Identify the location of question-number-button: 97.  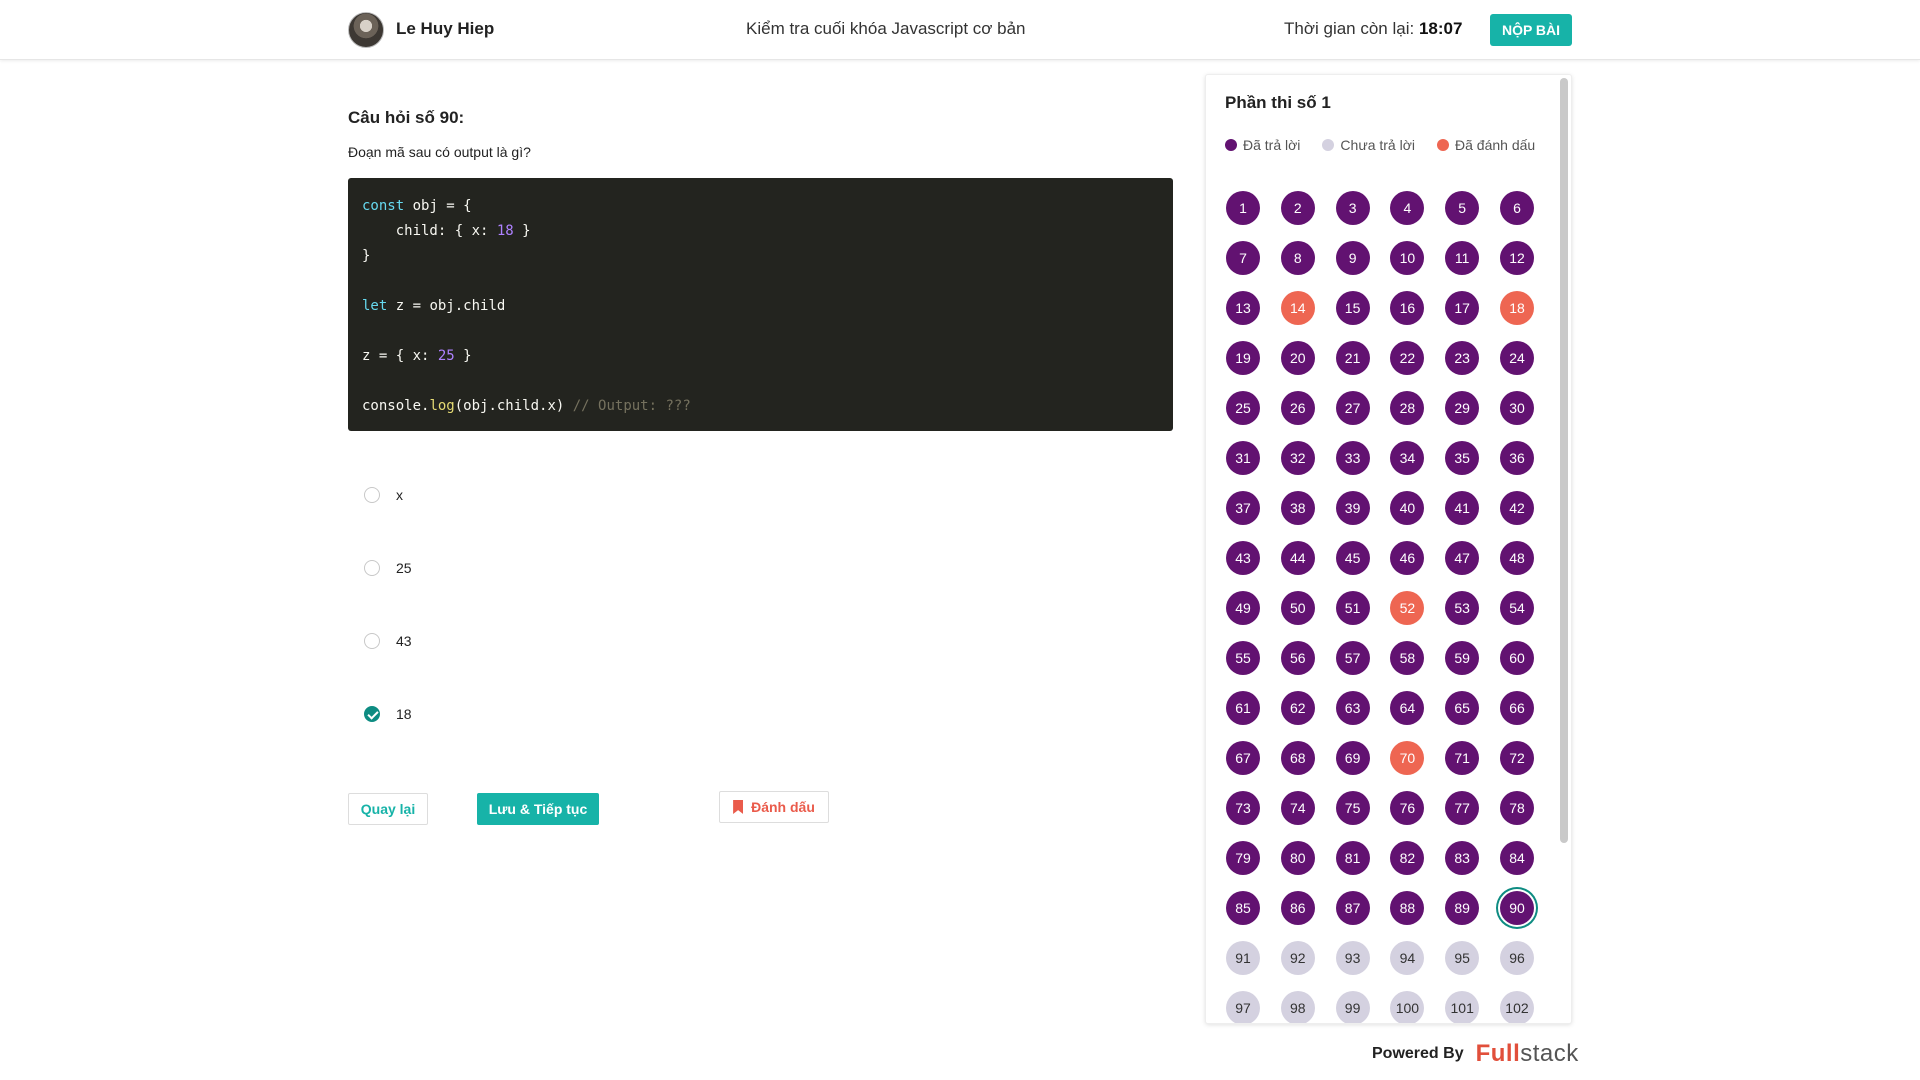
(1243, 1007).